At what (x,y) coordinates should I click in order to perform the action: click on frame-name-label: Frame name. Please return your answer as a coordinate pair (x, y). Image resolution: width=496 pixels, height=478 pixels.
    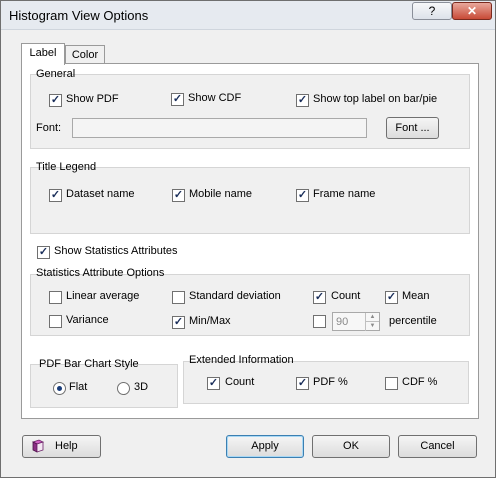
    Looking at the image, I should click on (344, 194).